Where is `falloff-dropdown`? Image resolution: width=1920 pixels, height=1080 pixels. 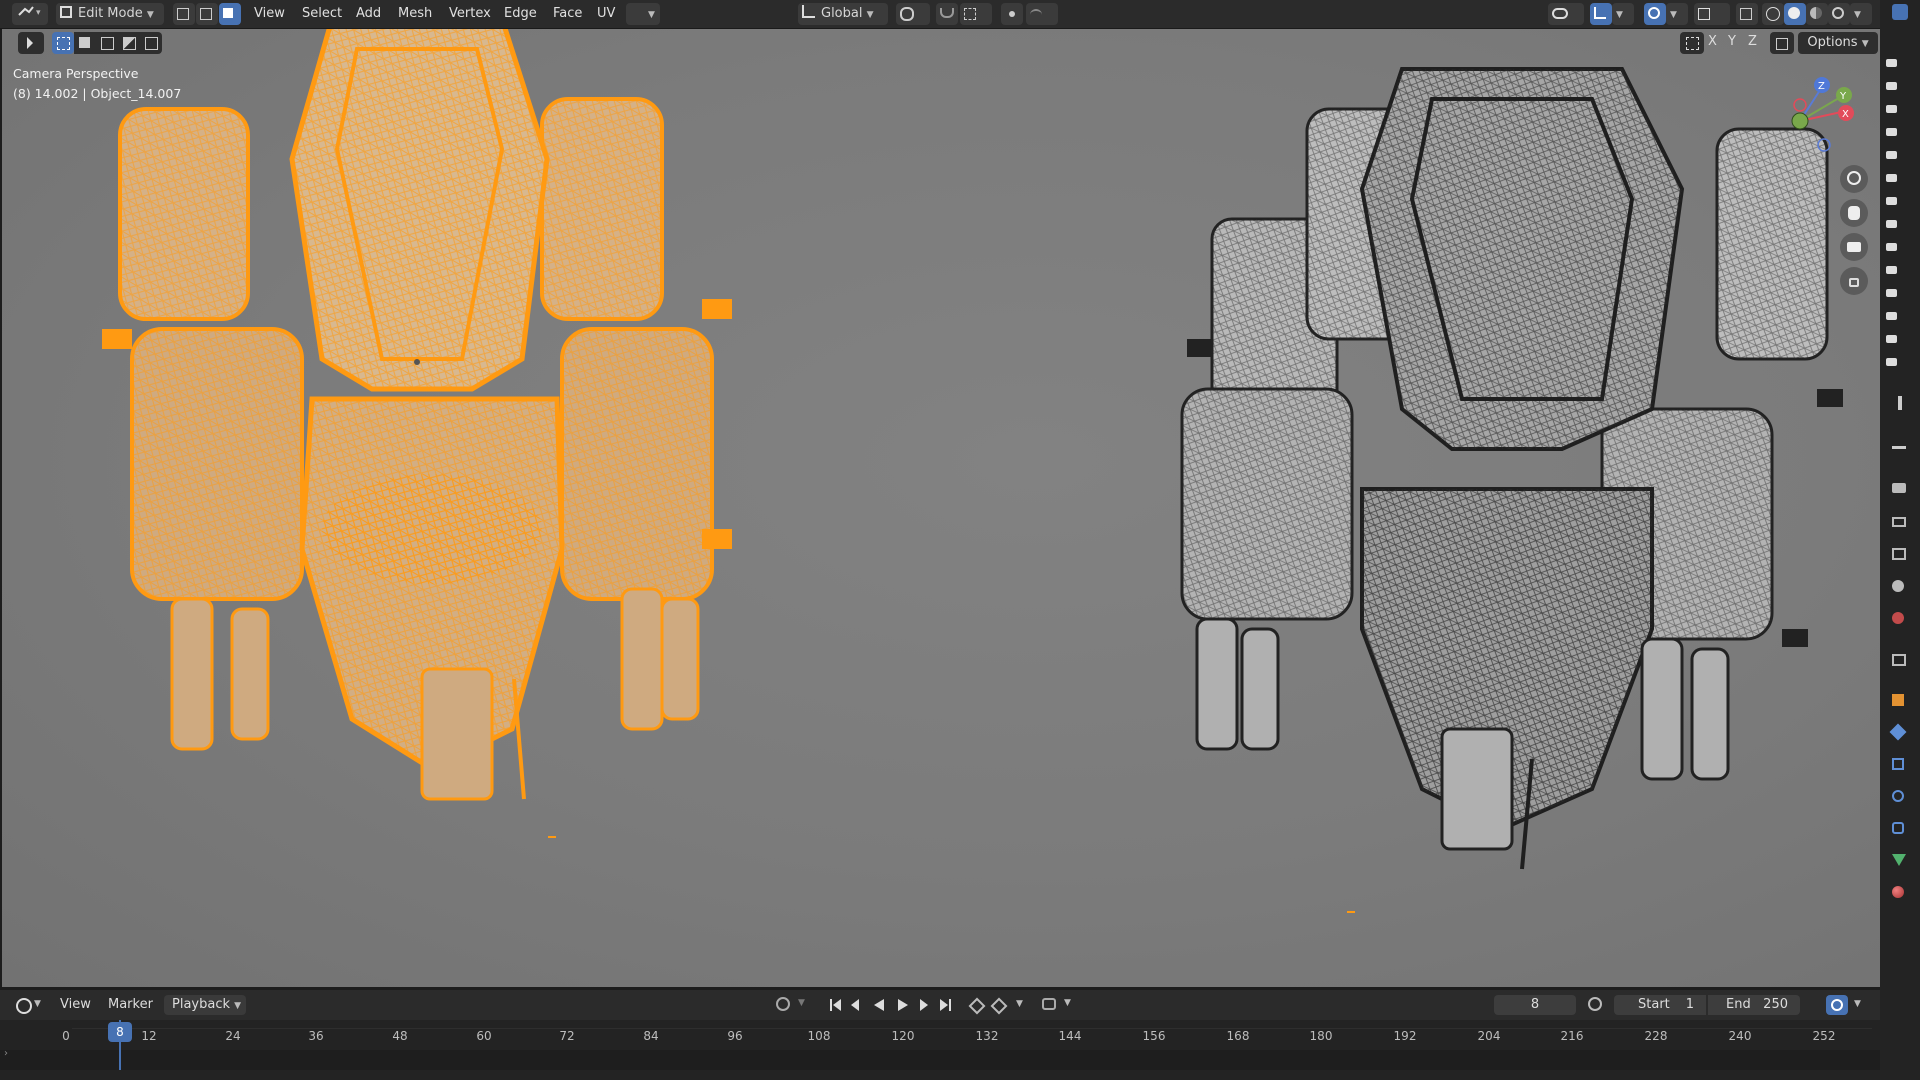
falloff-dropdown is located at coordinates (1042, 14).